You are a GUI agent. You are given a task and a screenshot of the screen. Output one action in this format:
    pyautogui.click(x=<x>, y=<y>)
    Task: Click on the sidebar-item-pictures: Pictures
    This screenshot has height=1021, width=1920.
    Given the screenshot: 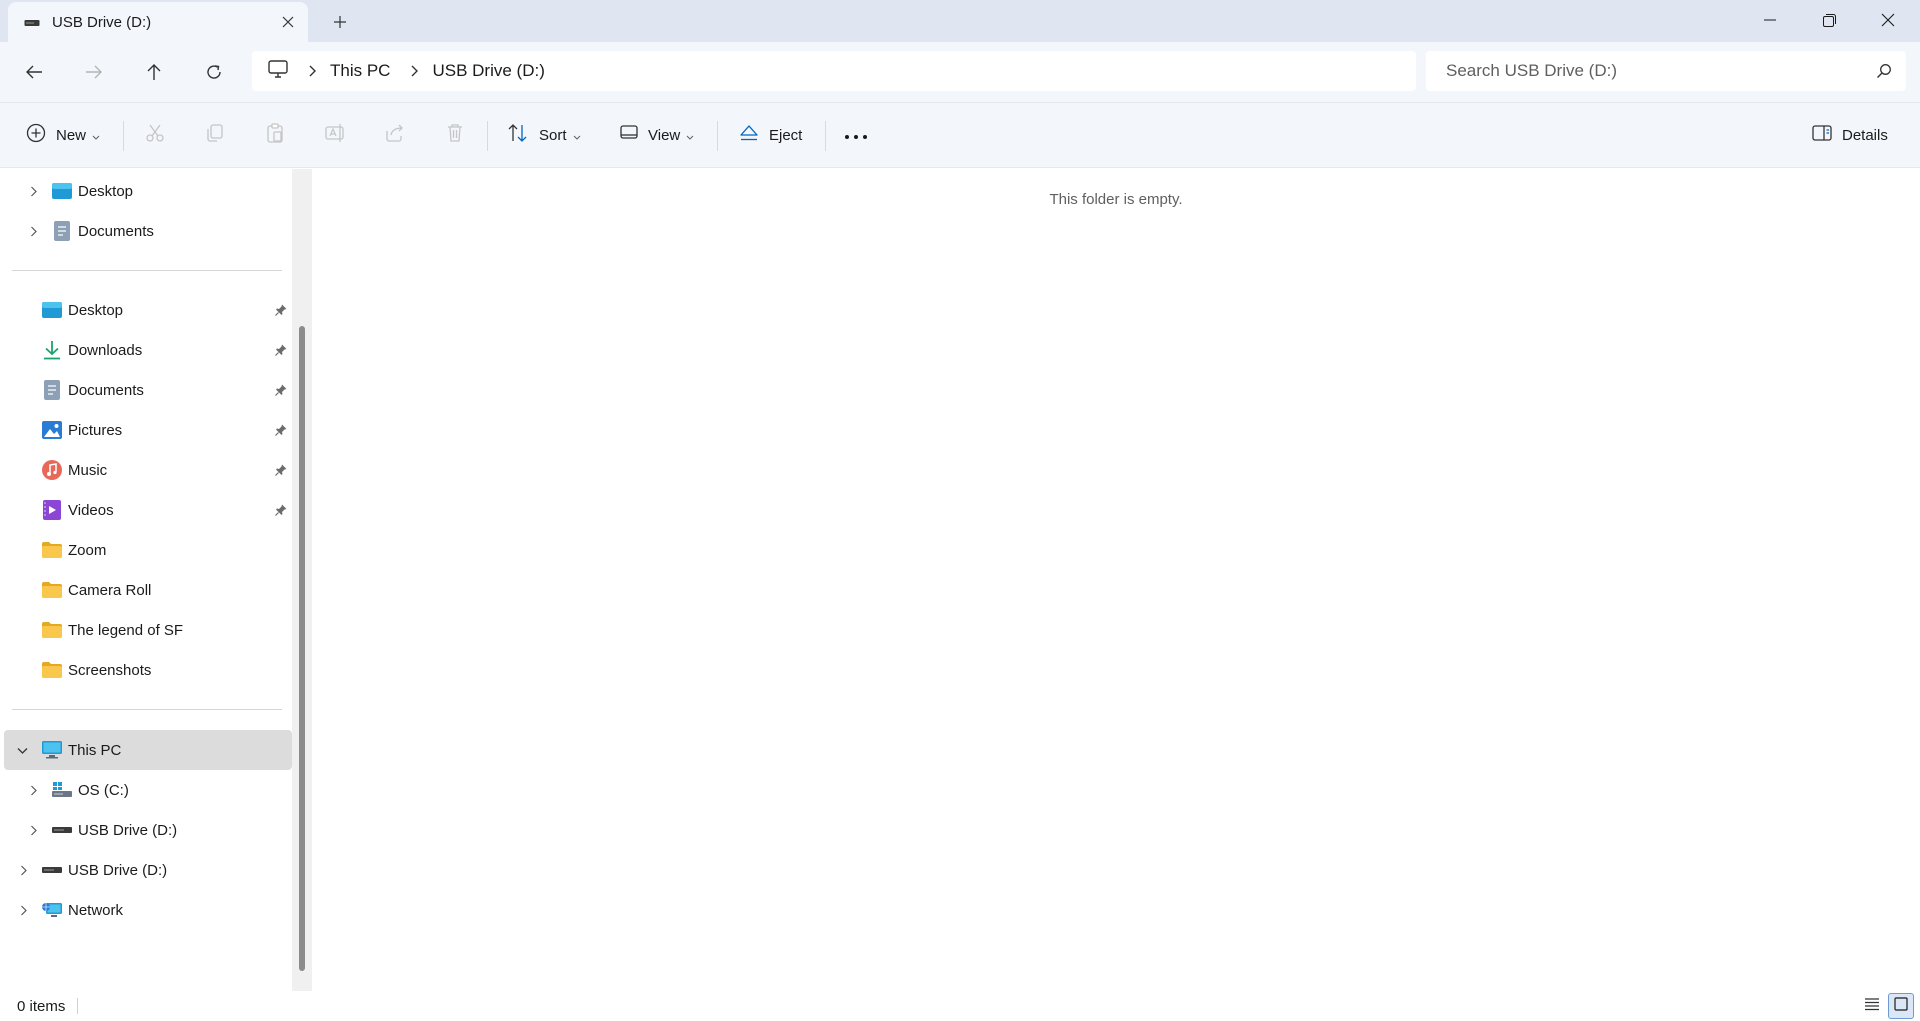 What is the action you would take?
    pyautogui.click(x=148, y=430)
    